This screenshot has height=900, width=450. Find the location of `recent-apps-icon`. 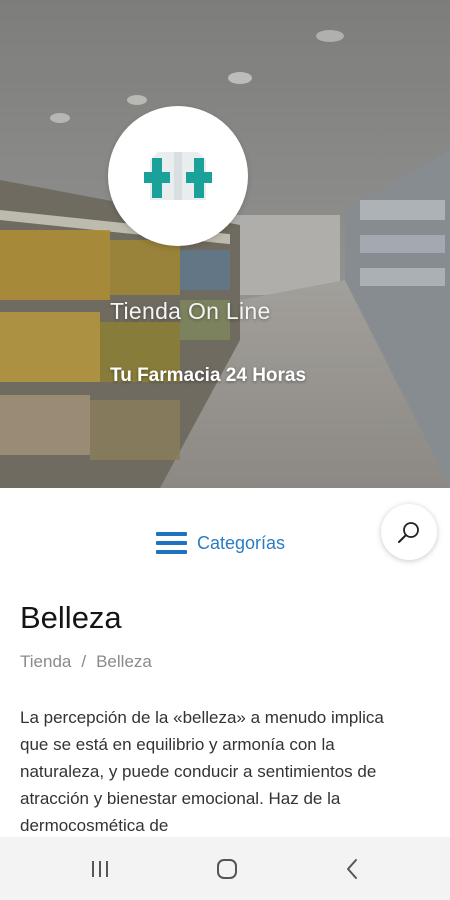

recent-apps-icon is located at coordinates (100, 869).